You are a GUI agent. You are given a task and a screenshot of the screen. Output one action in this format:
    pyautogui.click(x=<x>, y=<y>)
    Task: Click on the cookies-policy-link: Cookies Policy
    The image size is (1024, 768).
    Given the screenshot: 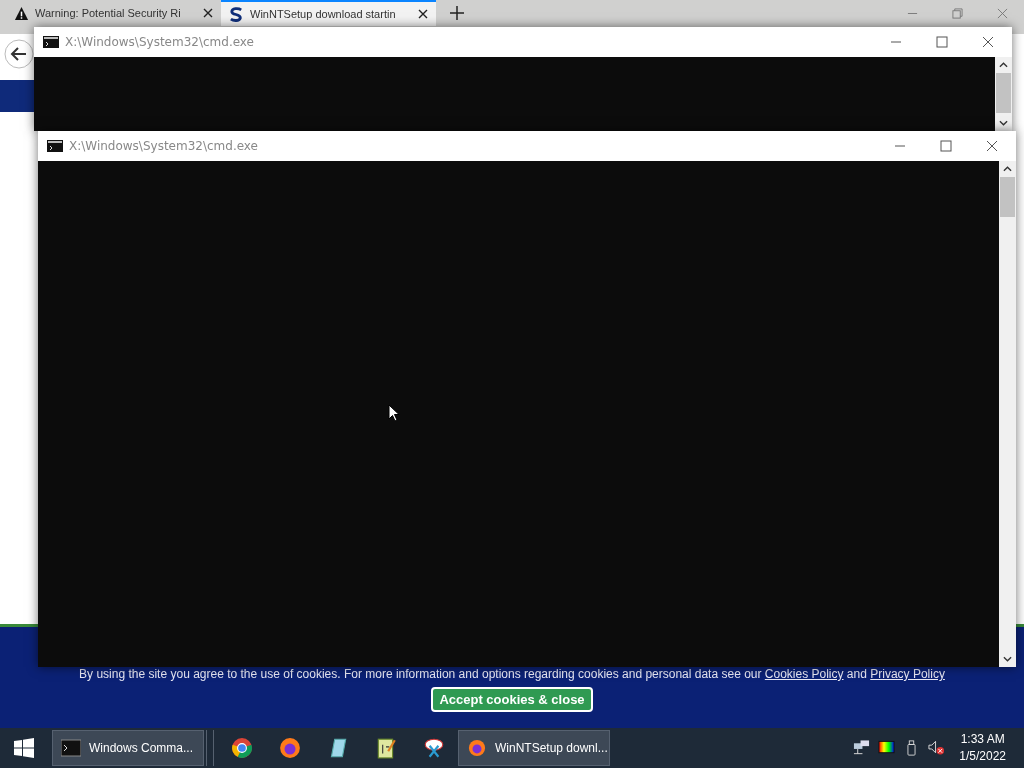 What is the action you would take?
    pyautogui.click(x=804, y=674)
    